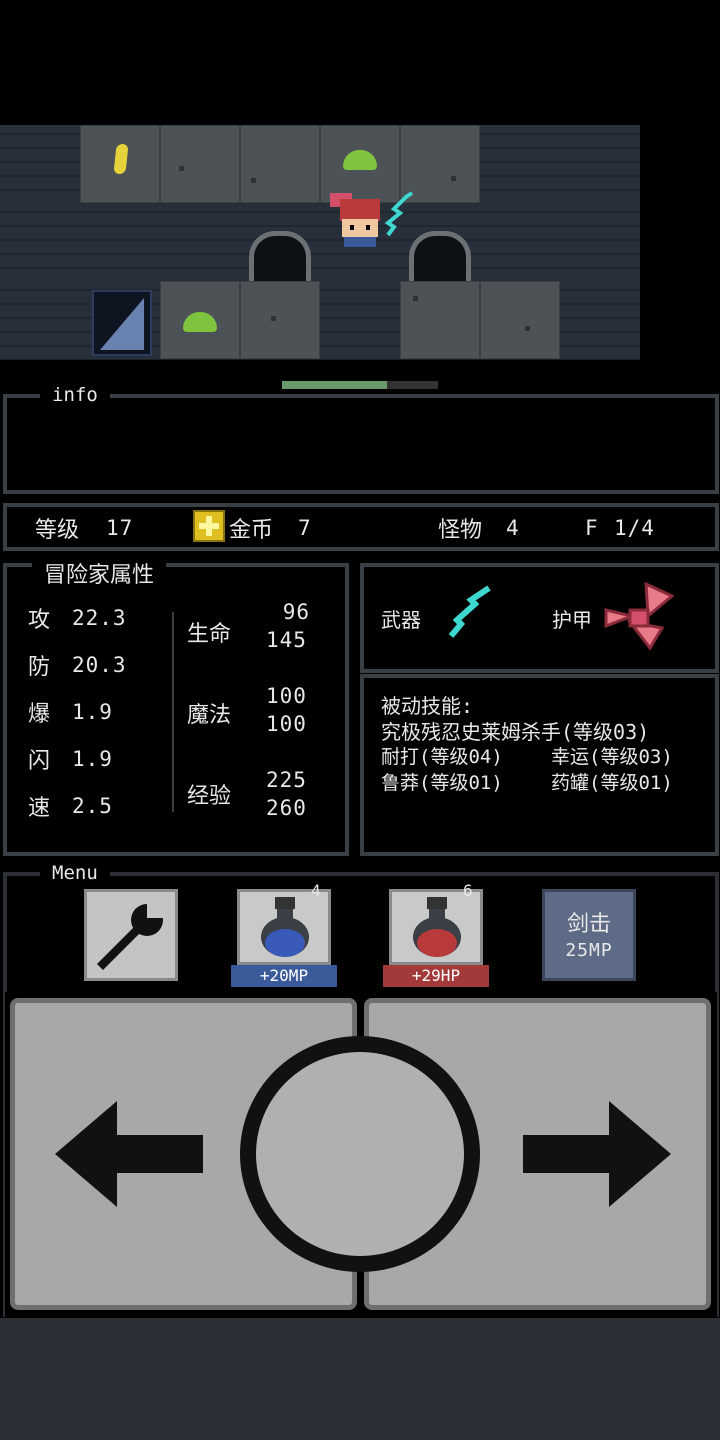 This screenshot has width=720, height=1440. I want to click on hp-potion-label: +29HP, so click(436, 976).